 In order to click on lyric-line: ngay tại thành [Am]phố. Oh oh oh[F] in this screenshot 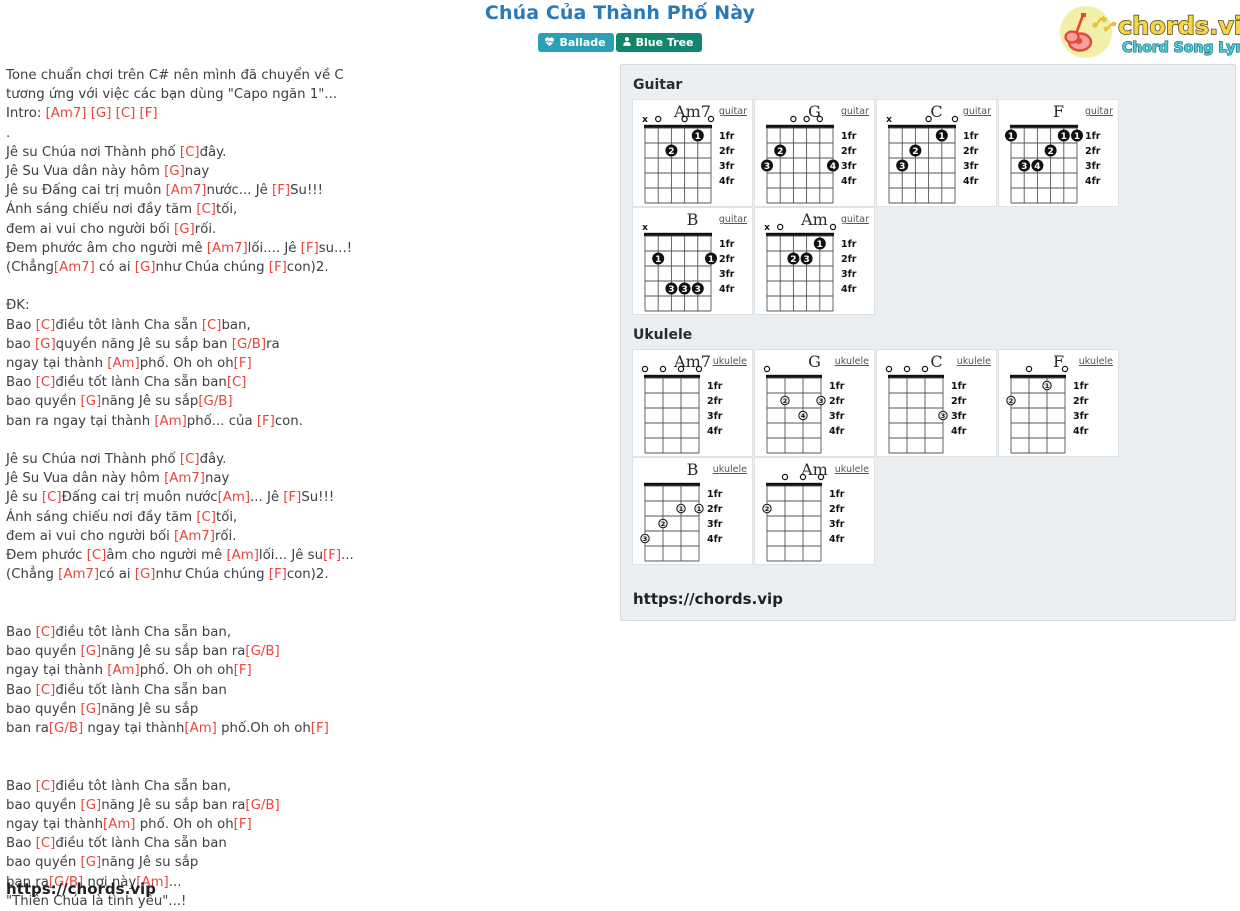, I will do `click(306, 363)`.